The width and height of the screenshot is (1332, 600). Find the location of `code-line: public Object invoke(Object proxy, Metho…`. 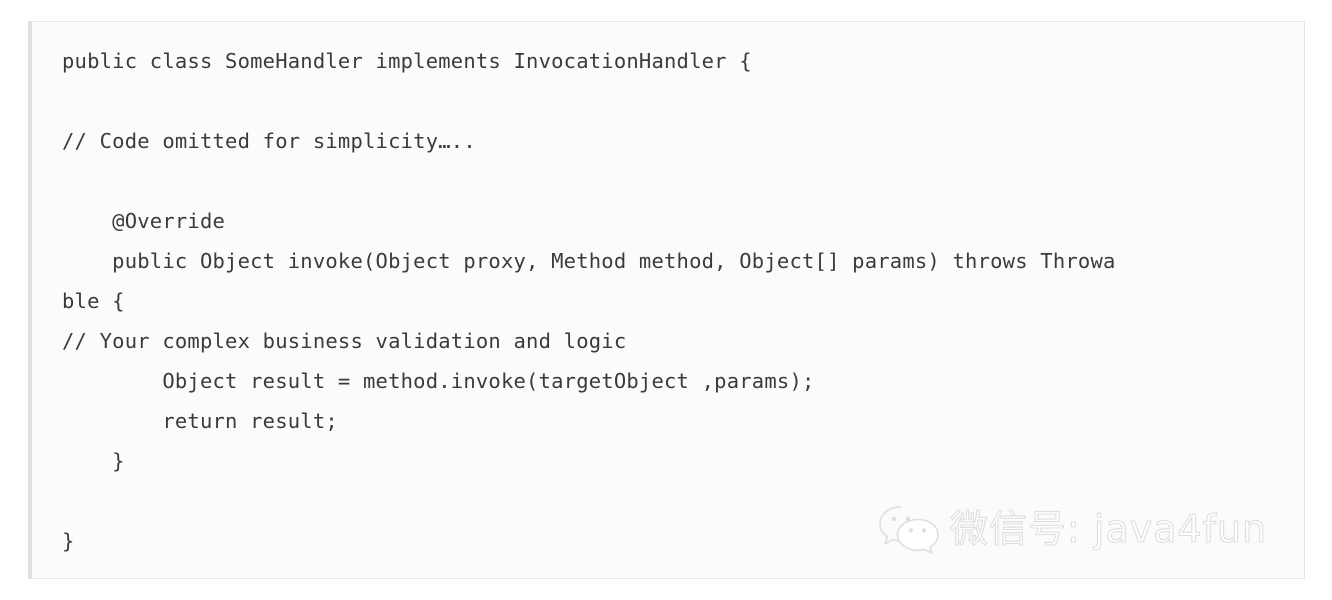

code-line: public Object invoke(Object proxy, Metho… is located at coordinates (589, 261).